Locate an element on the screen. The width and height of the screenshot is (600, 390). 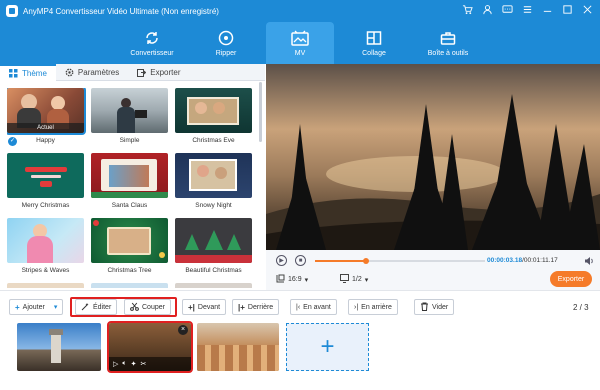
theme-snowy-night: Snowy Night is located at coordinates (213, 185).